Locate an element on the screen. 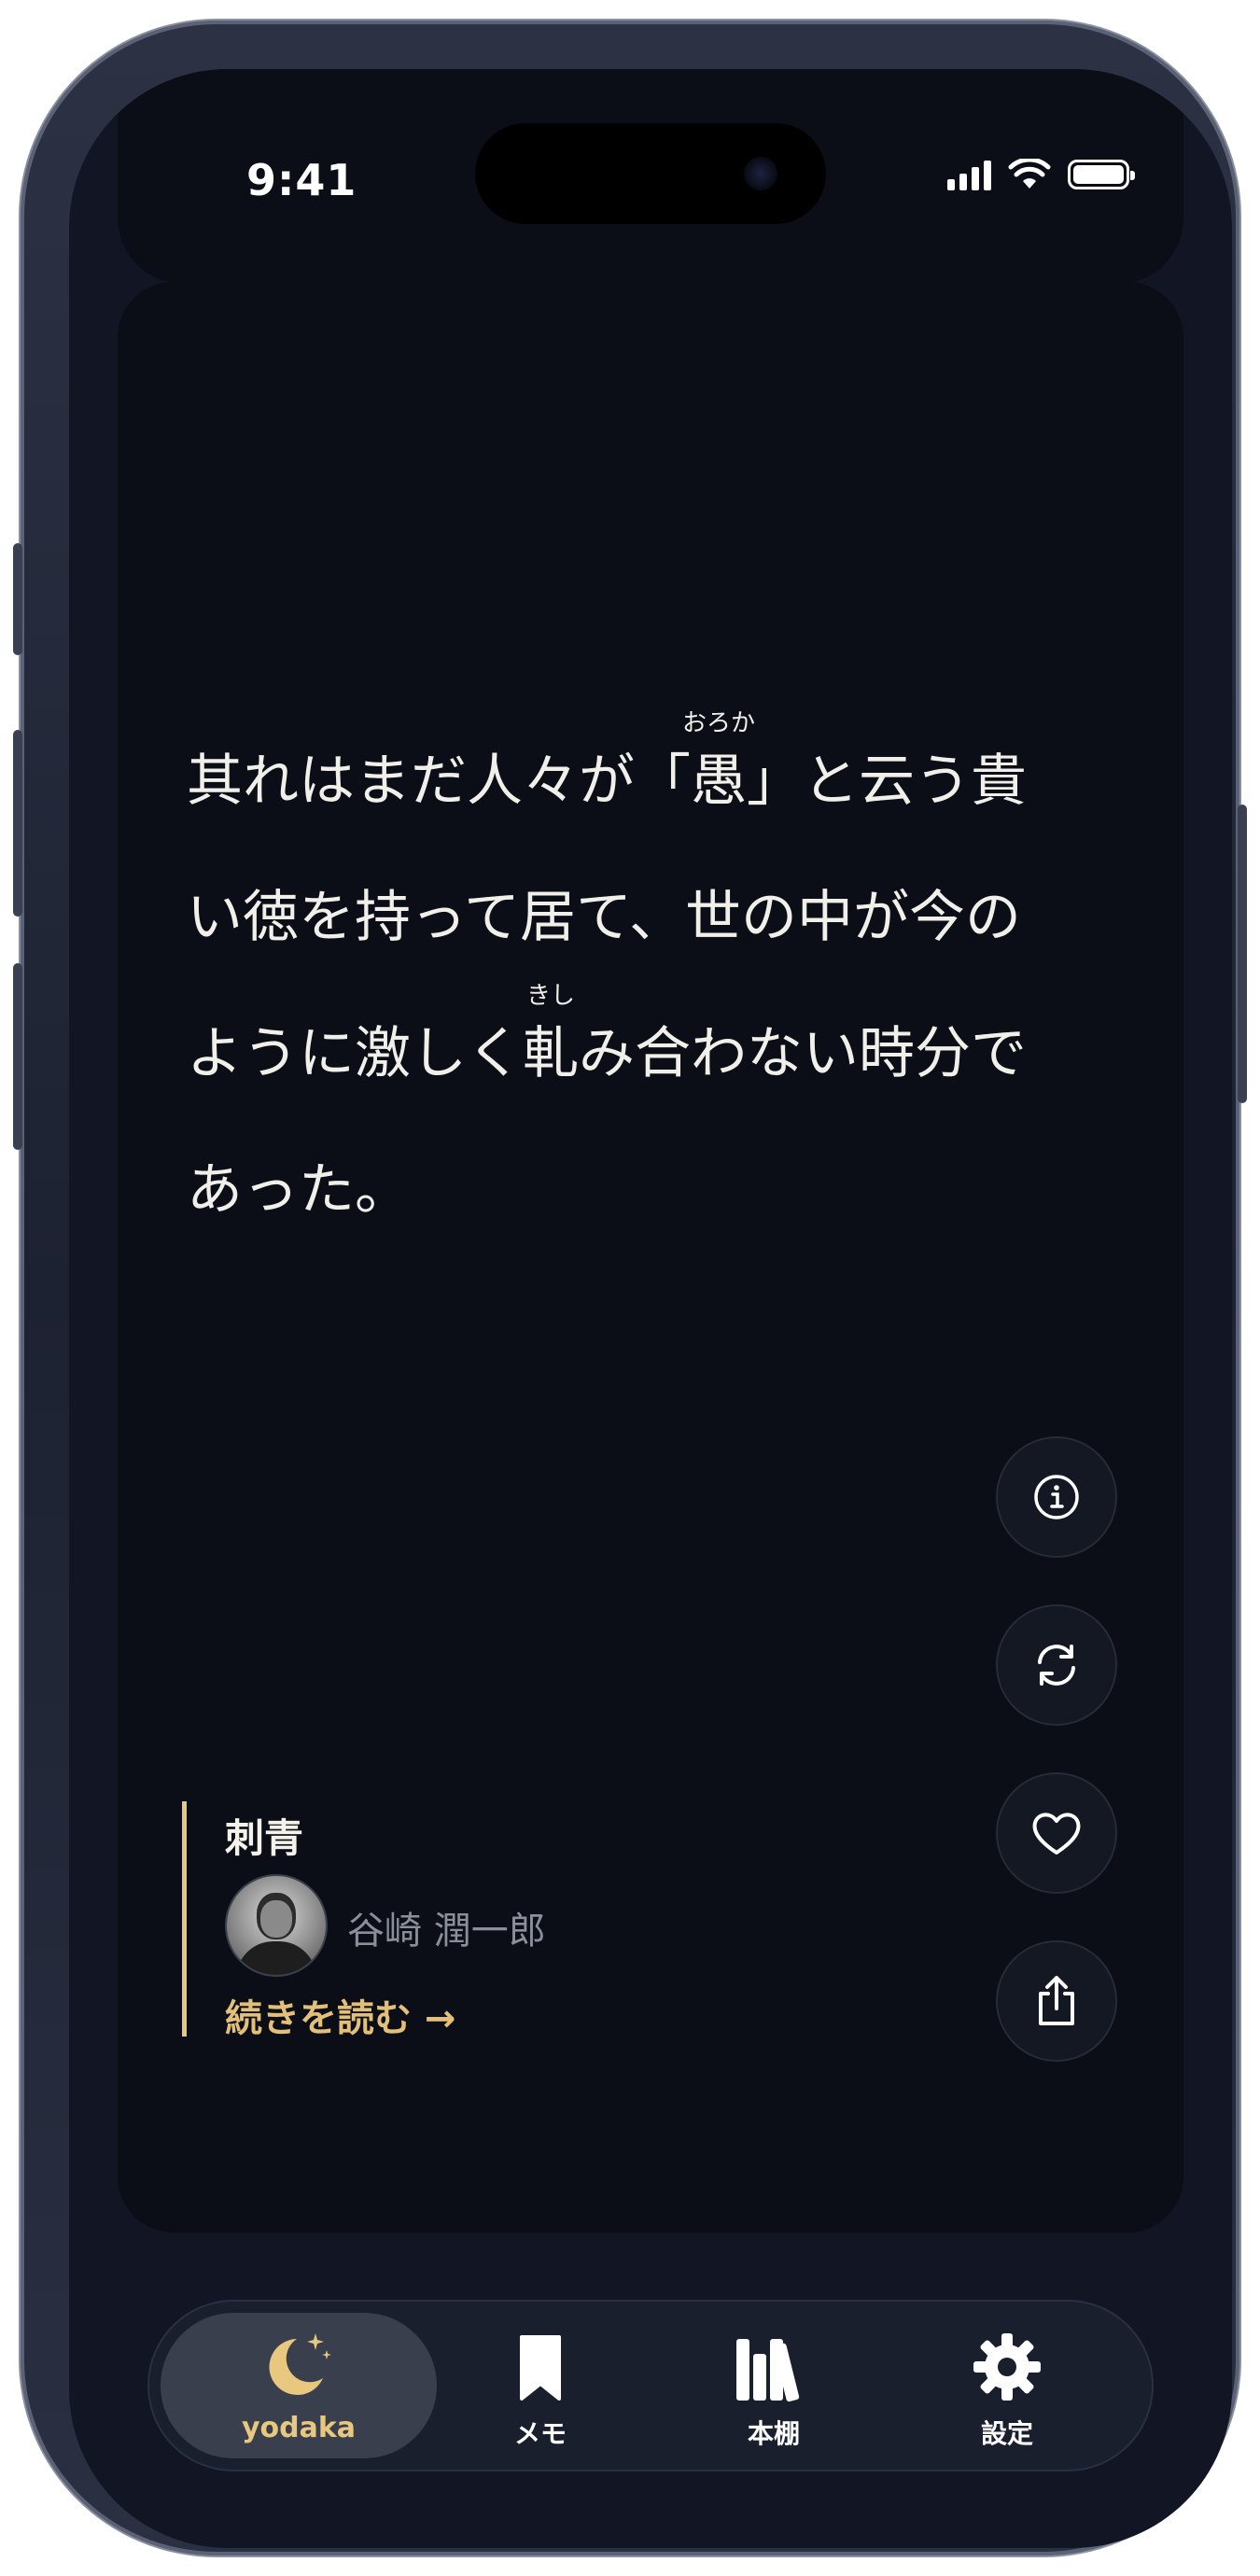  passage-line: あった。 is located at coordinates (299, 1190).